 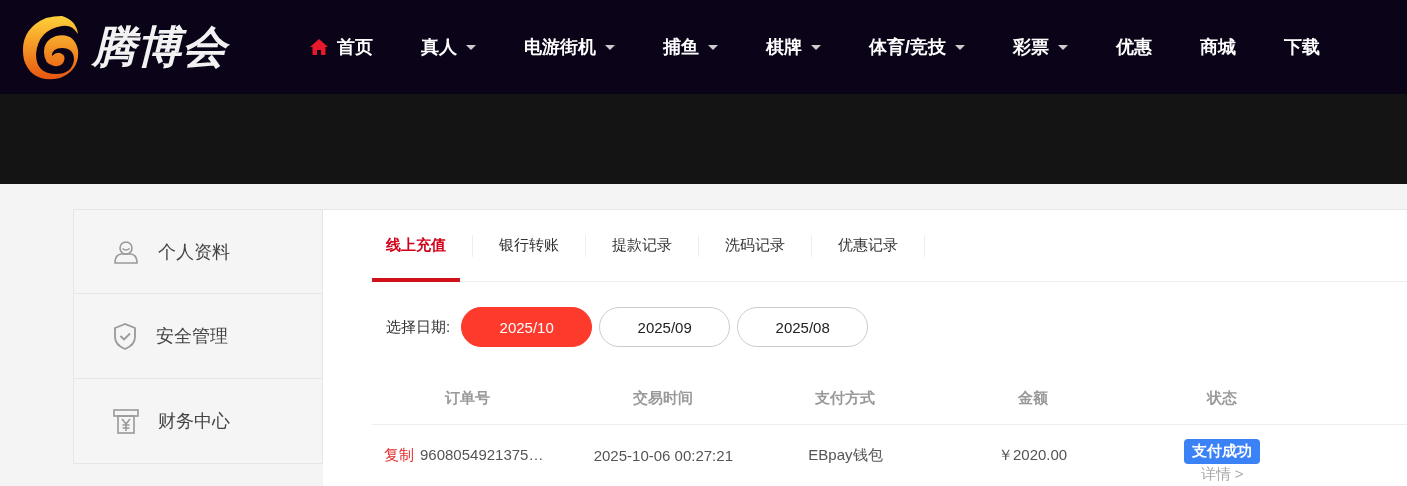 What do you see at coordinates (1222, 398) in the screenshot?
I see `column-header: 状态` at bounding box center [1222, 398].